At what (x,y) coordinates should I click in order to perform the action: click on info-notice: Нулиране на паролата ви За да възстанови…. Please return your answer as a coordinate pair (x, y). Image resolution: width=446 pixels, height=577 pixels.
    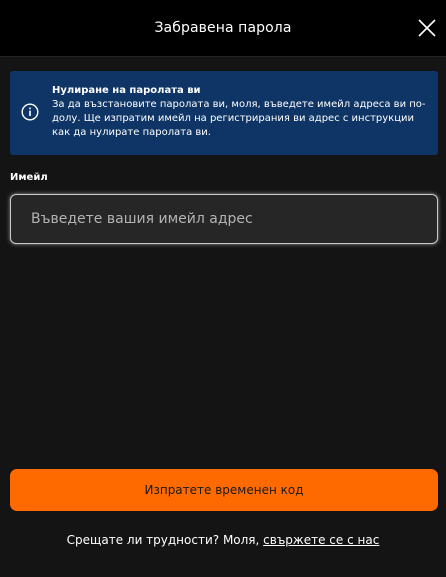
    Looking at the image, I should click on (224, 113).